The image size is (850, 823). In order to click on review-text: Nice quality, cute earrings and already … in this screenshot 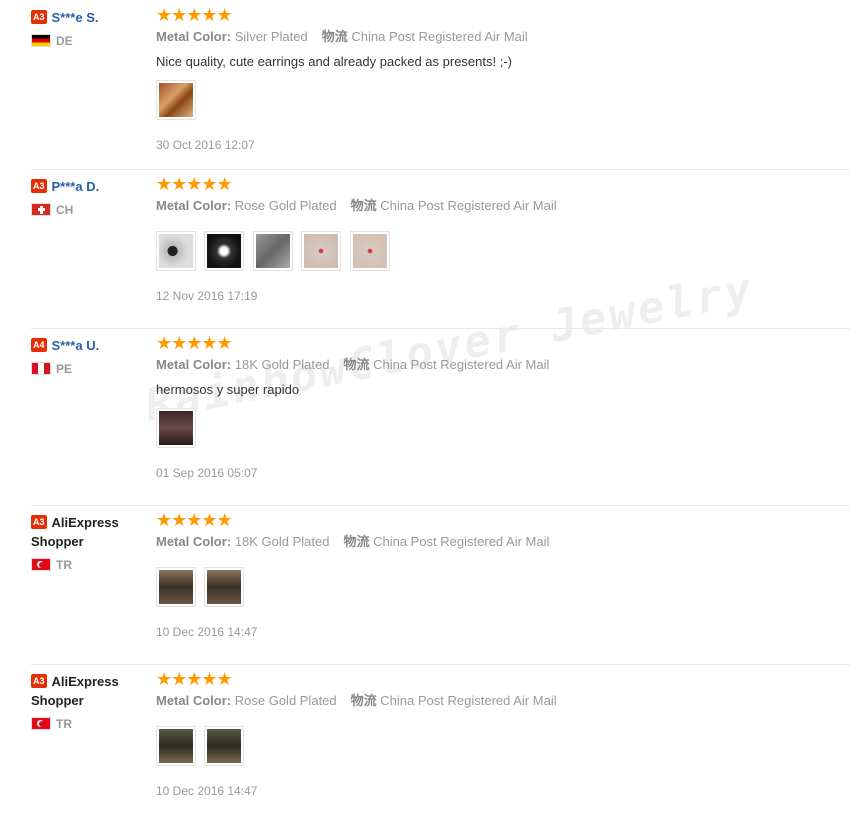, I will do `click(334, 61)`.